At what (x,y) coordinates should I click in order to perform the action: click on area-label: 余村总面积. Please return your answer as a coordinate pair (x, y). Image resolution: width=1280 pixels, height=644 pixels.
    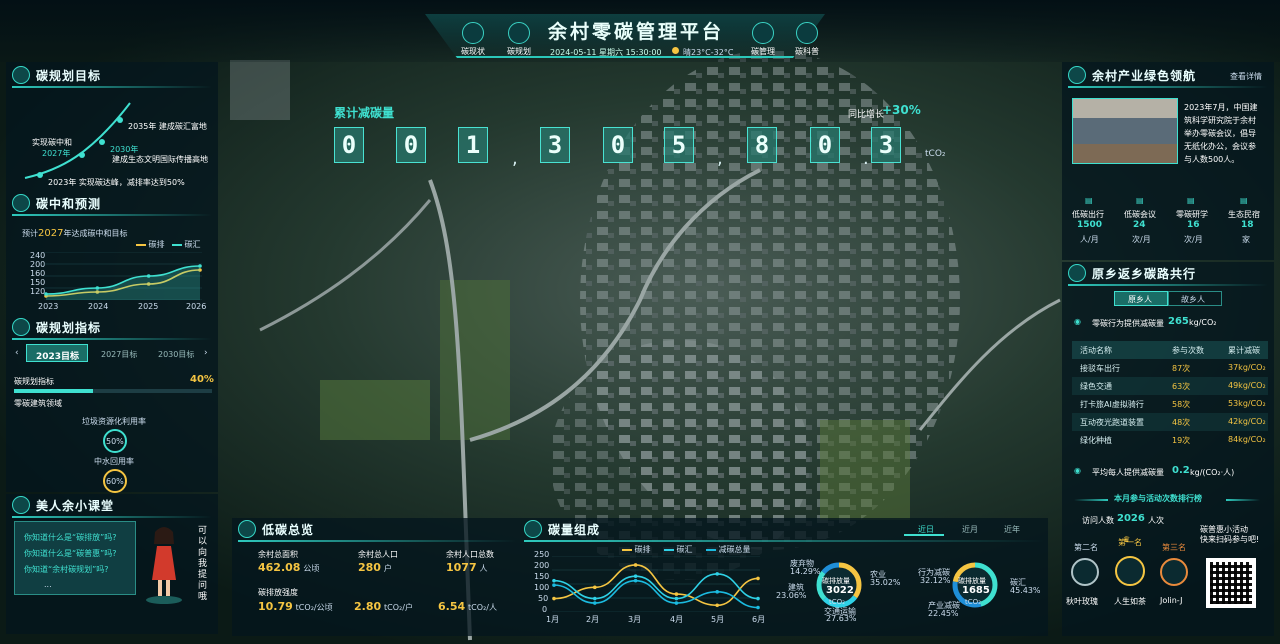
    Looking at the image, I should click on (278, 554).